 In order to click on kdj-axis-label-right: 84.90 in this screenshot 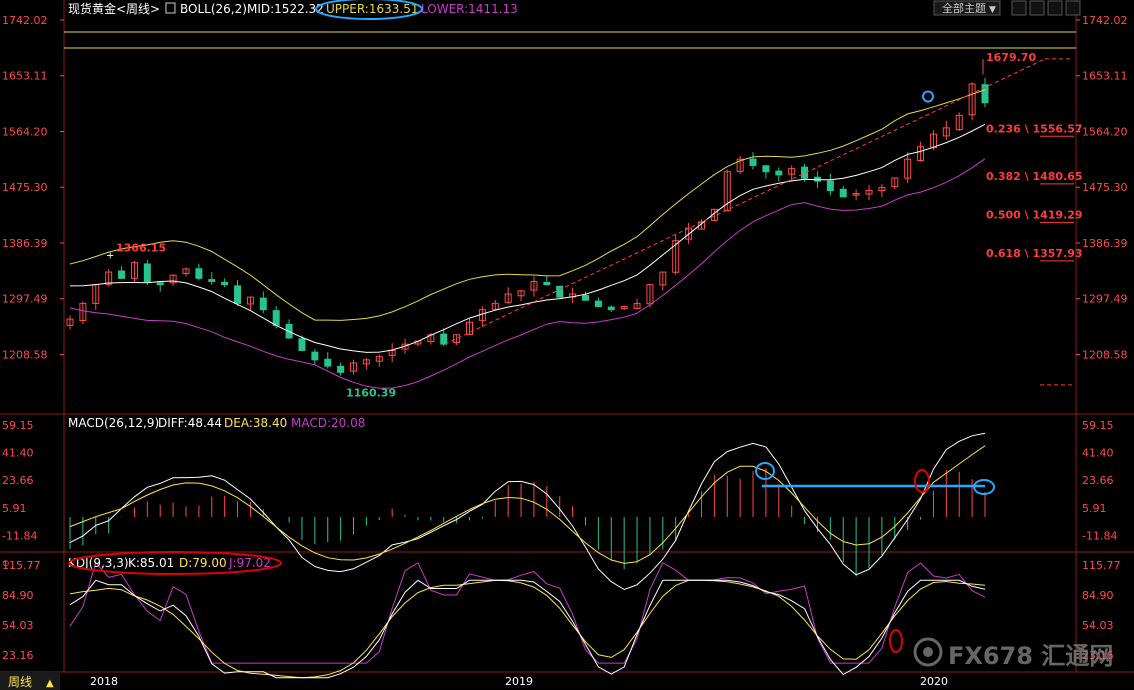, I will do `click(1098, 595)`.